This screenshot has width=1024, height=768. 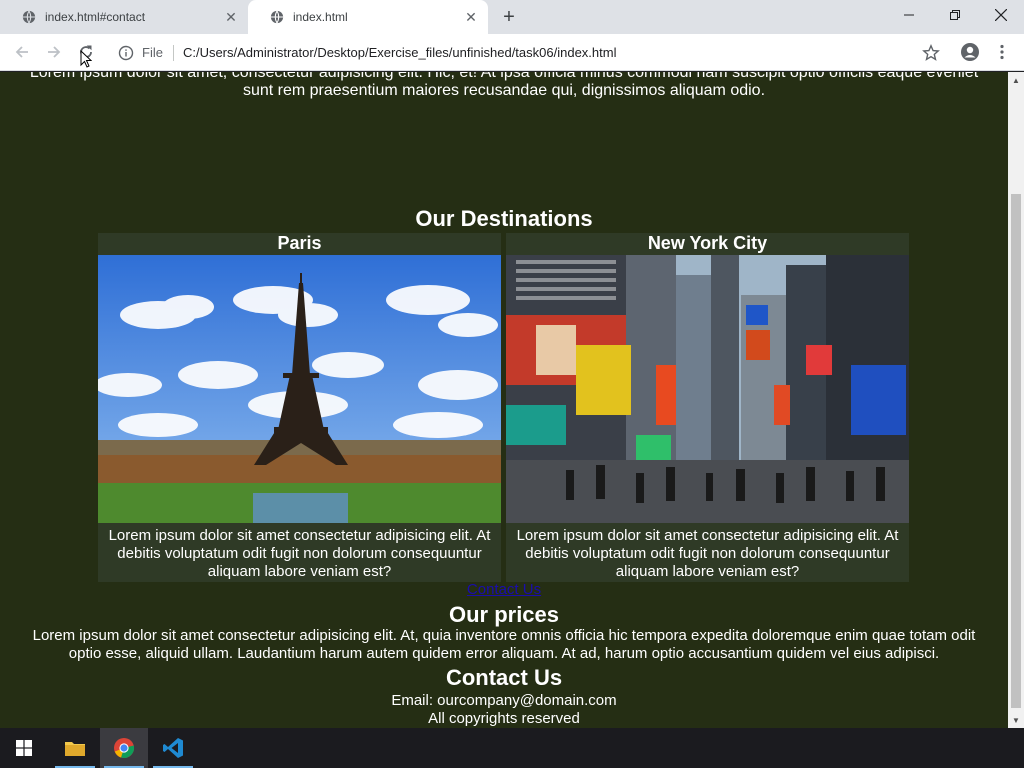 What do you see at coordinates (86, 59) in the screenshot?
I see `mouse-cursor-icon` at bounding box center [86, 59].